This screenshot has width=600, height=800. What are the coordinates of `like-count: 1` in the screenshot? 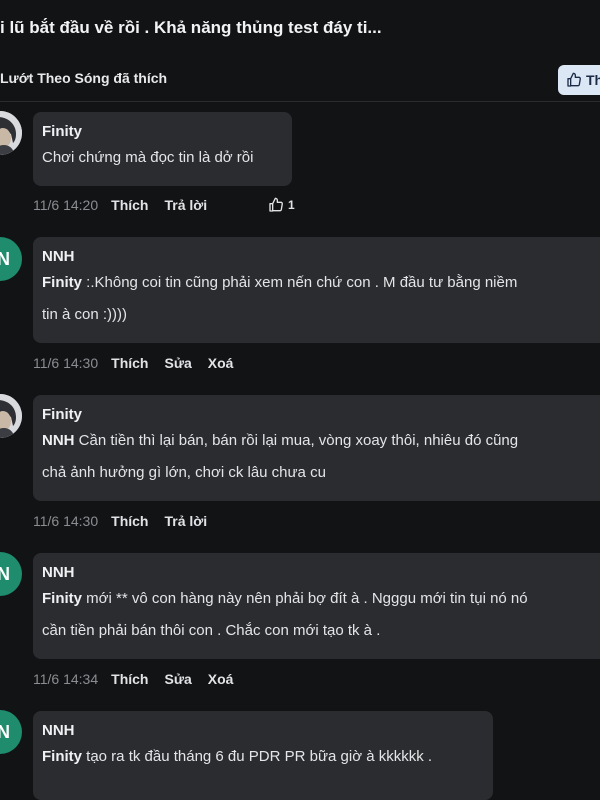 It's located at (291, 205).